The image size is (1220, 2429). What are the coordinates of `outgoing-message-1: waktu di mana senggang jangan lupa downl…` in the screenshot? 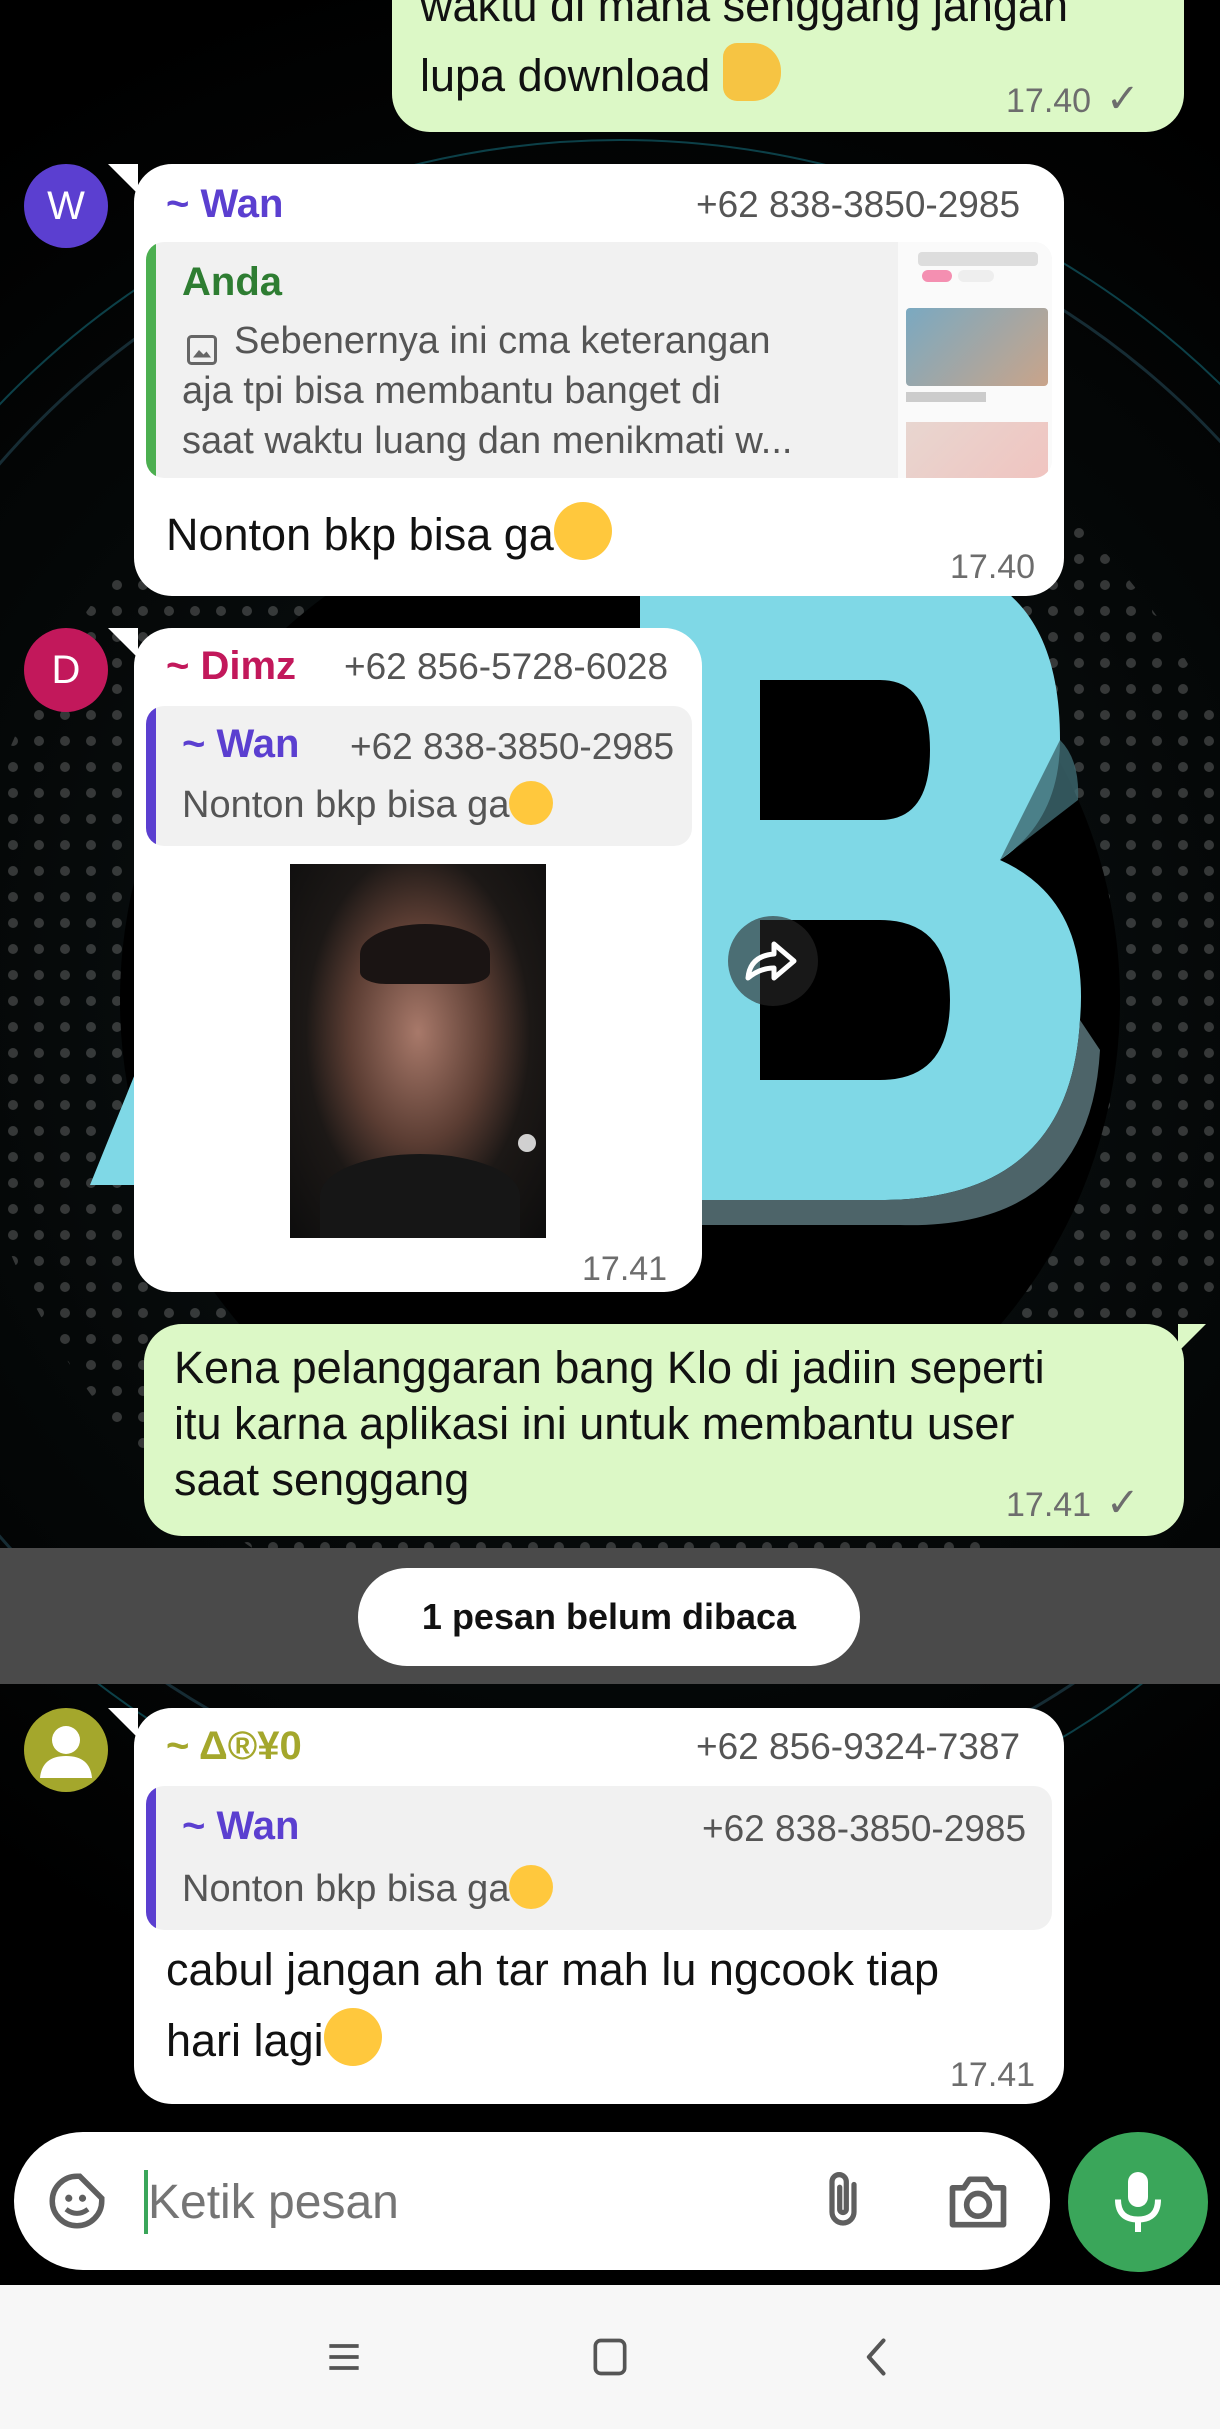 It's located at (788, 66).